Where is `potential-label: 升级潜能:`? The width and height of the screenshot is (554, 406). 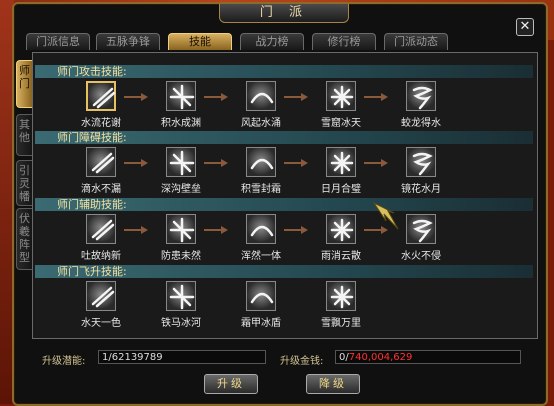 potential-label: 升级潜能: is located at coordinates (64, 361).